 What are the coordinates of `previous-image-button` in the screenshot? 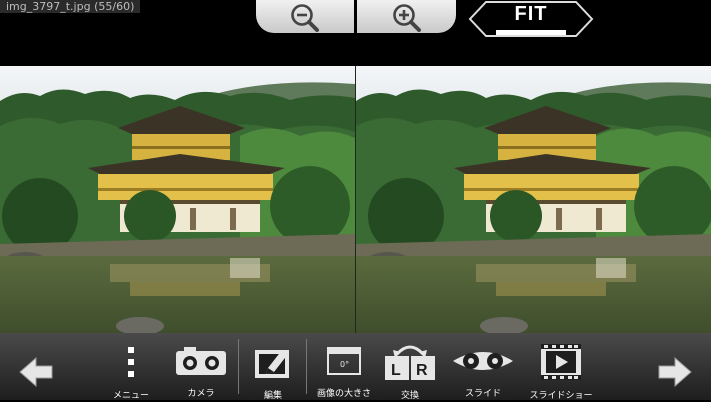 It's located at (36, 372).